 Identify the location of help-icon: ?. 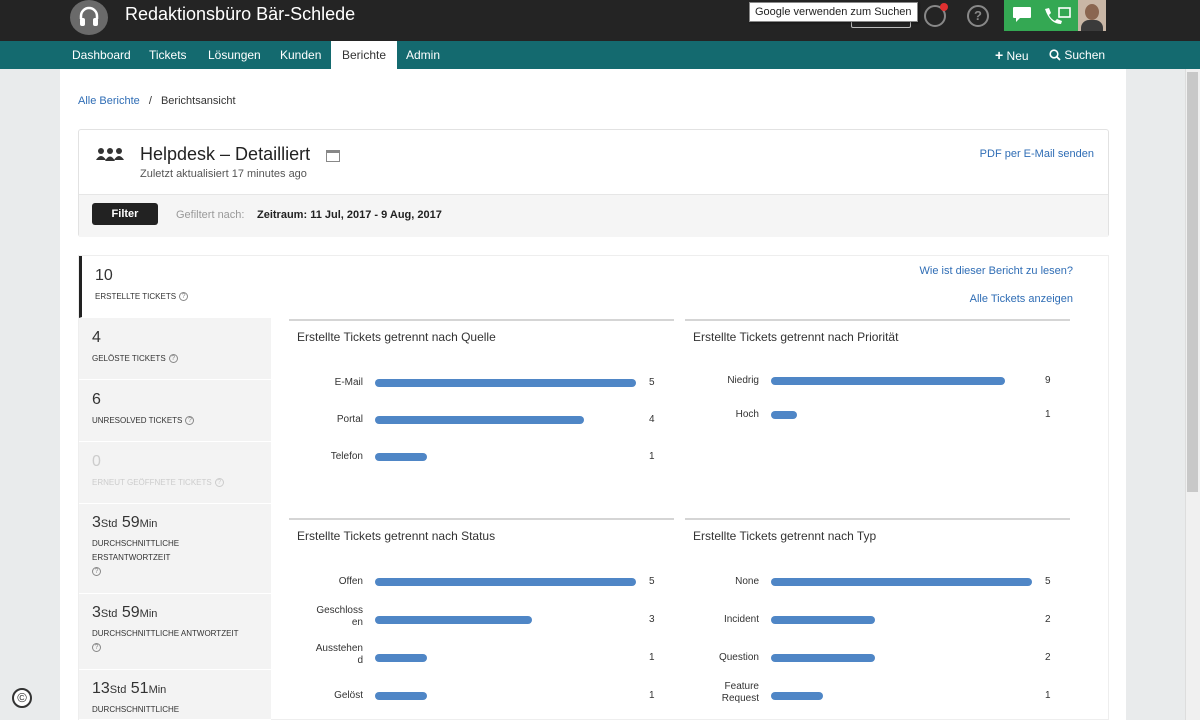
(978, 16).